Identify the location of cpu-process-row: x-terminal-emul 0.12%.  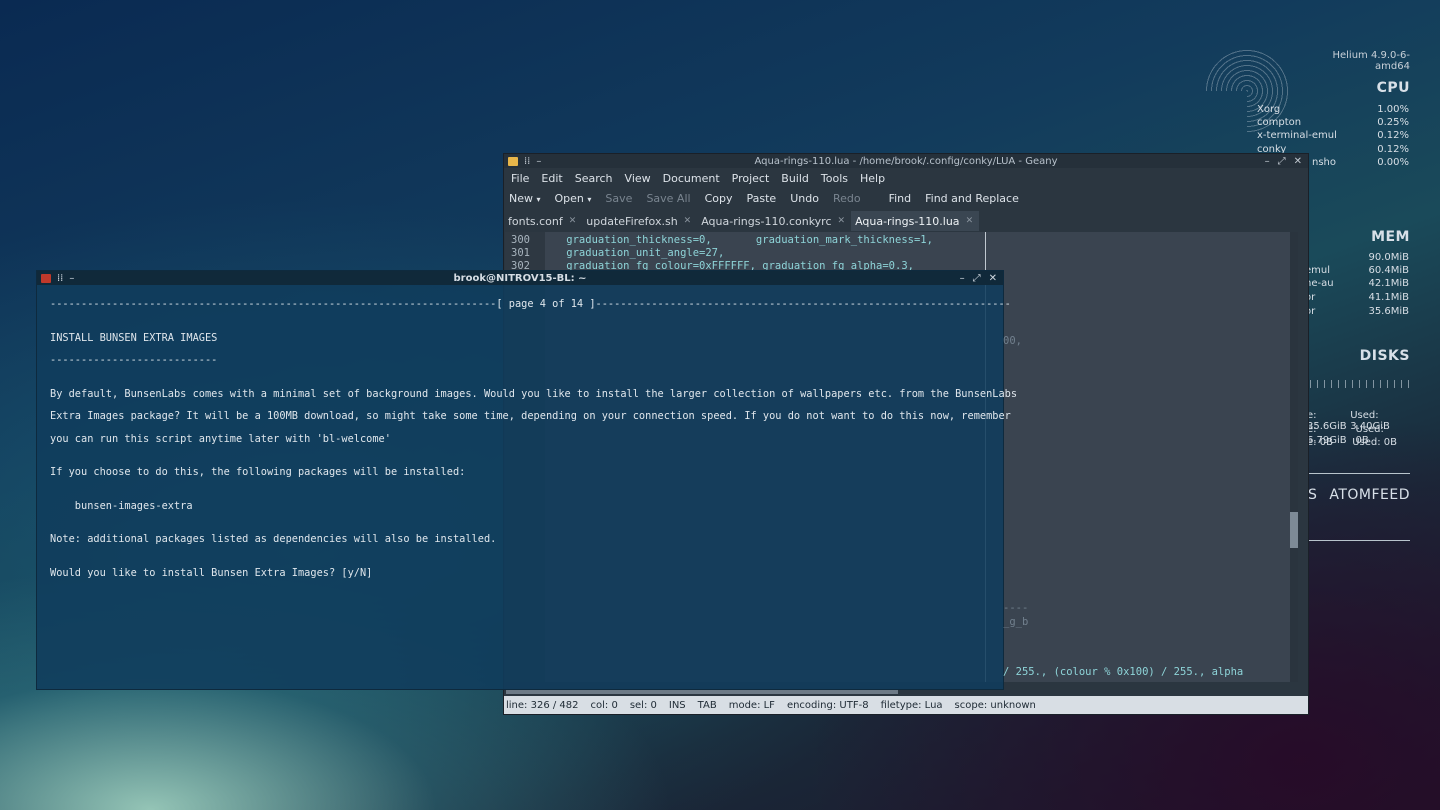
(1333, 135).